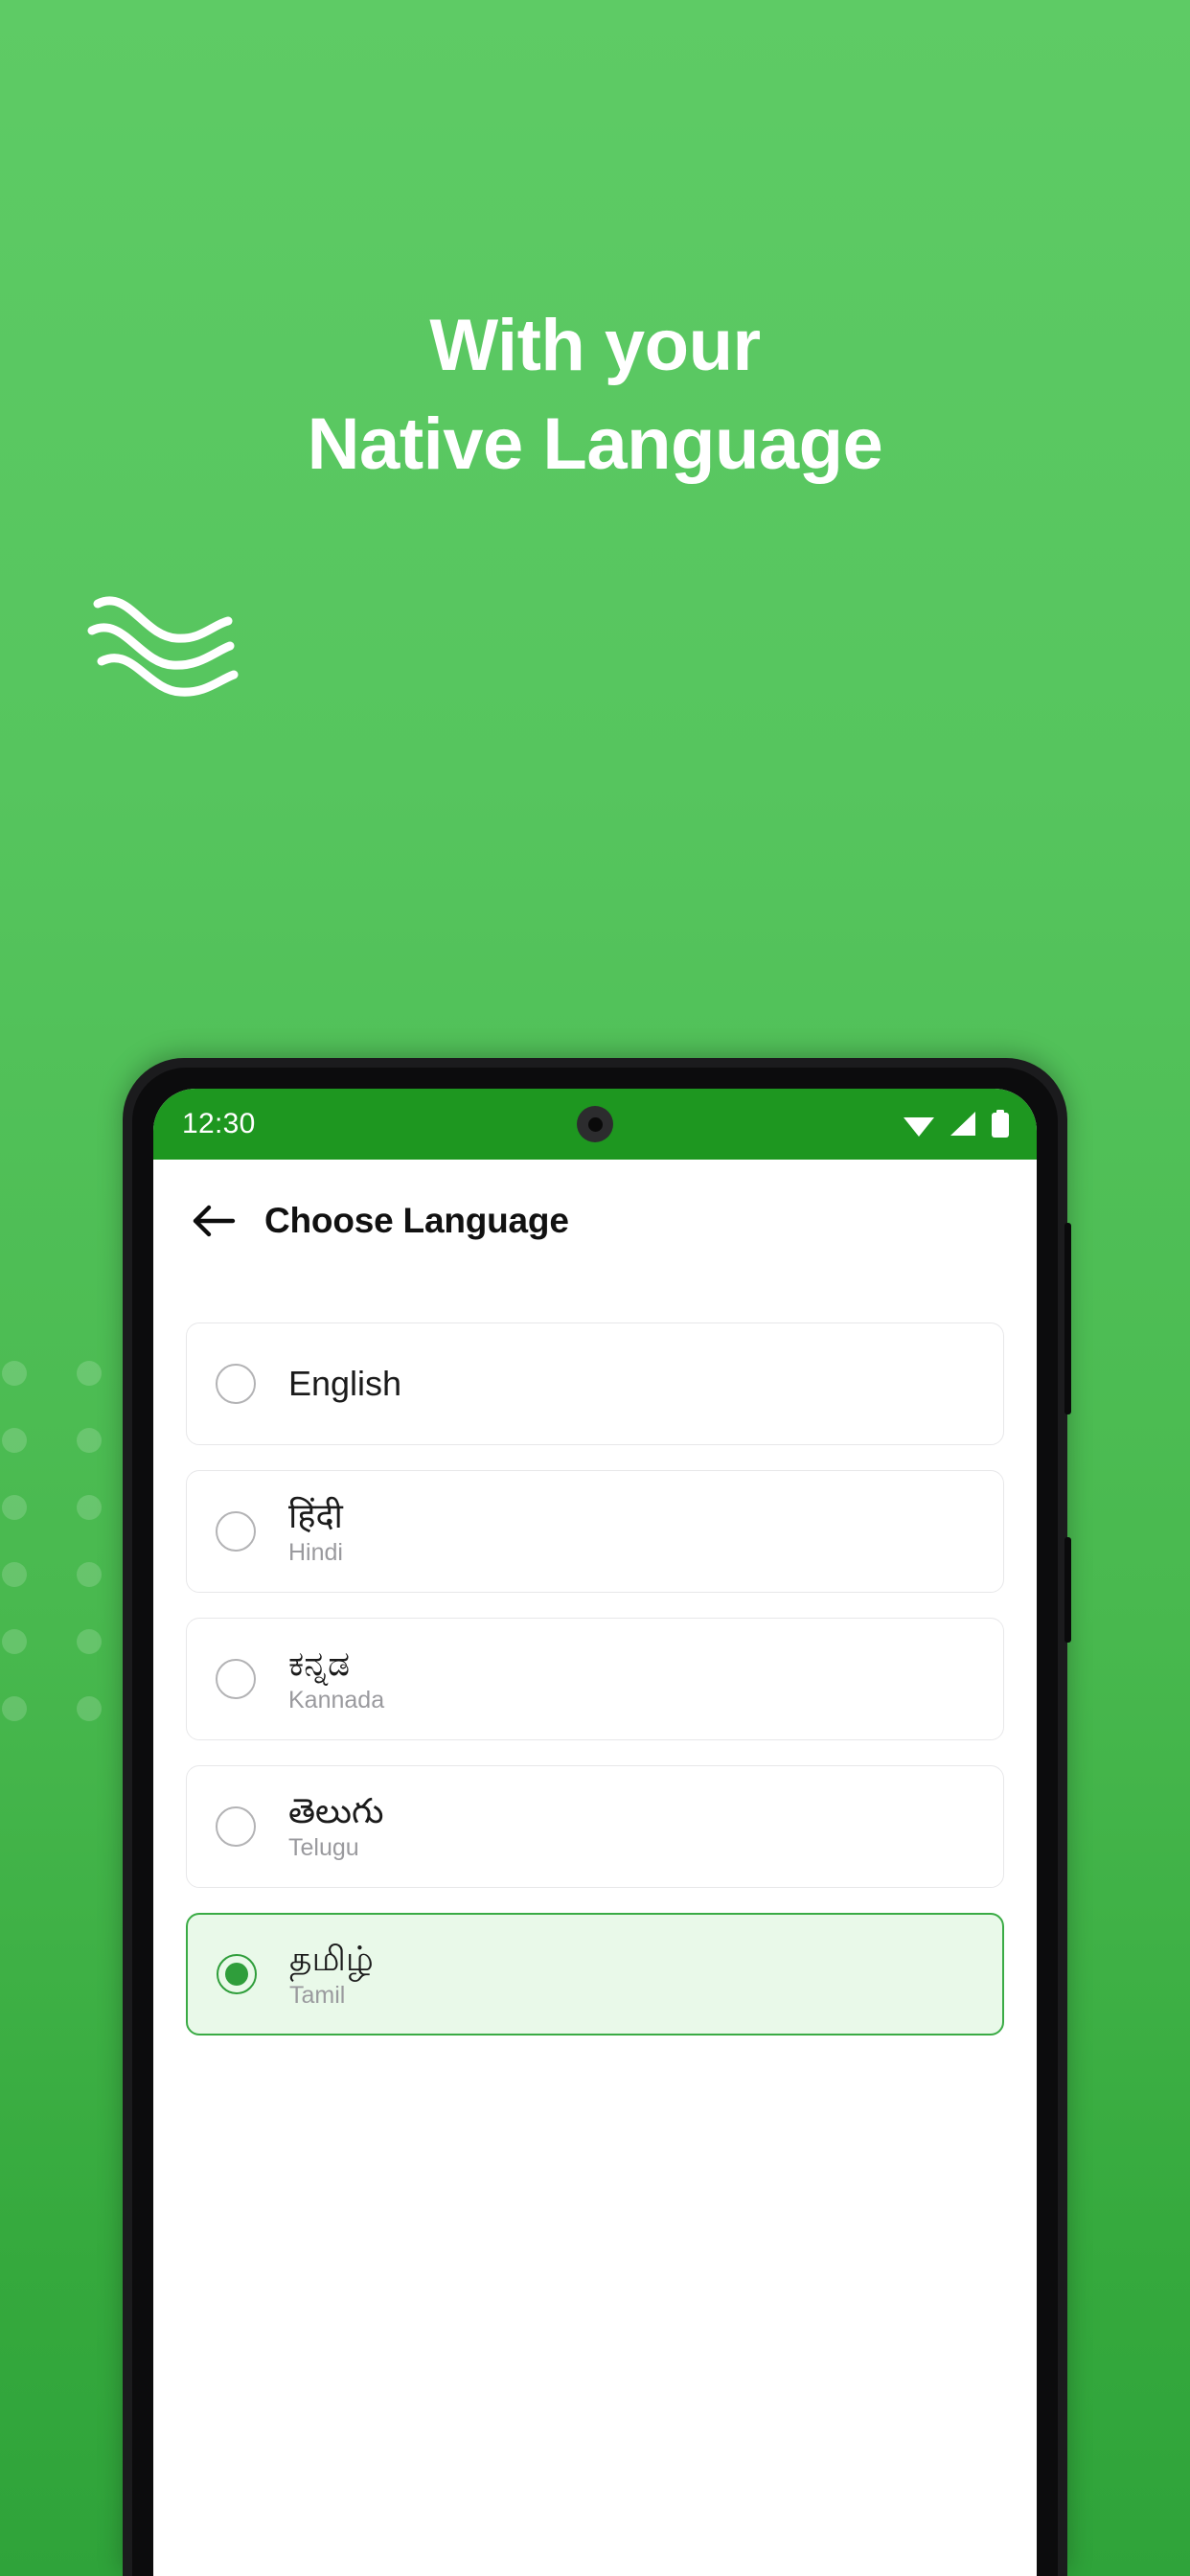 Image resolution: width=1190 pixels, height=2576 pixels. I want to click on language-labels: ಕನ್ನಡ Kannada, so click(336, 1679).